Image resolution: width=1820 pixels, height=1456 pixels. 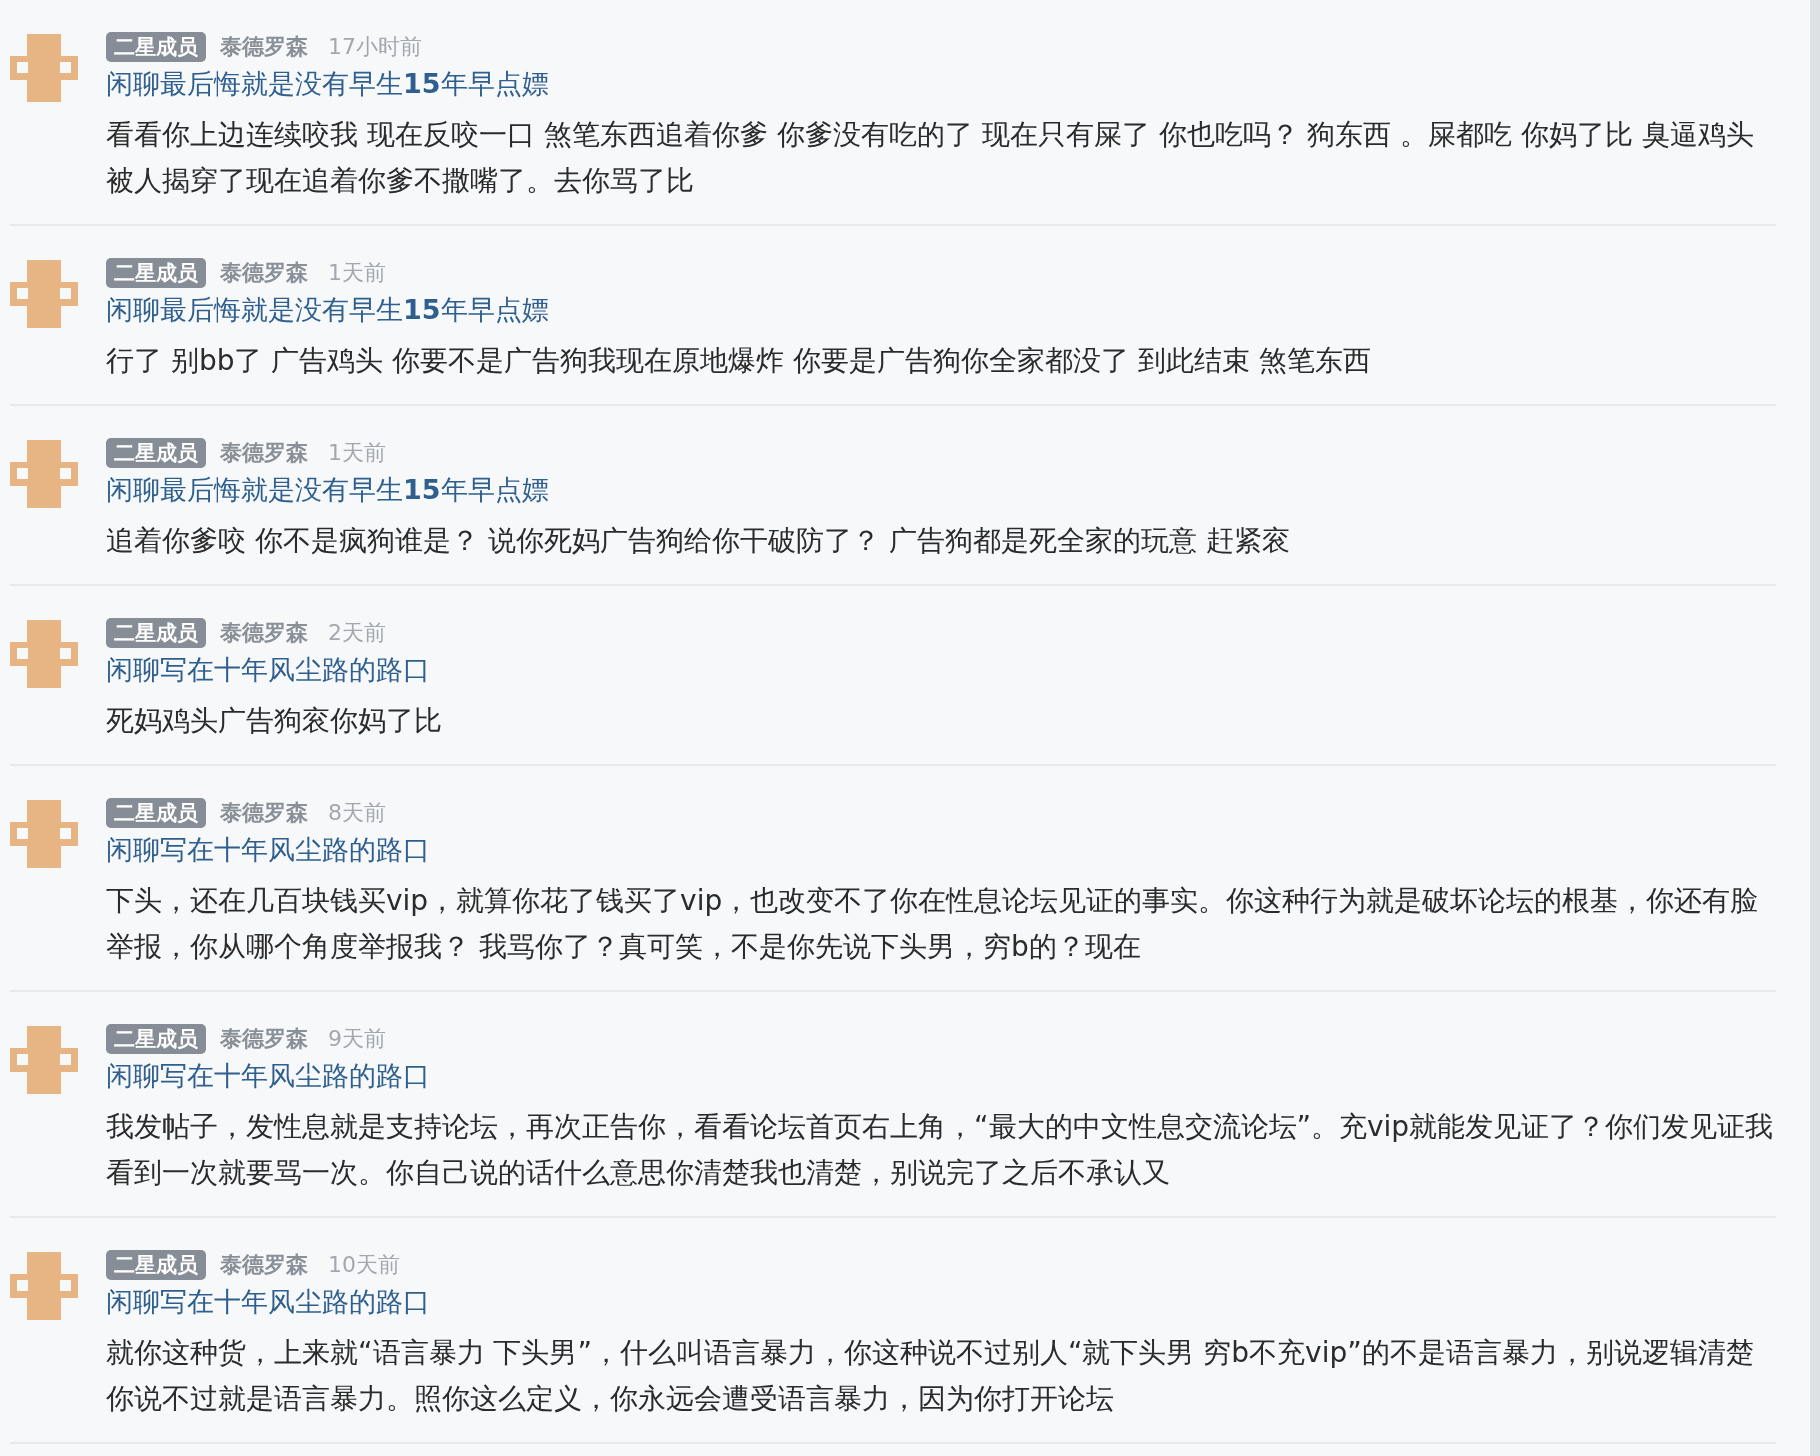 What do you see at coordinates (364, 1265) in the screenshot?
I see `post-time: 10天前` at bounding box center [364, 1265].